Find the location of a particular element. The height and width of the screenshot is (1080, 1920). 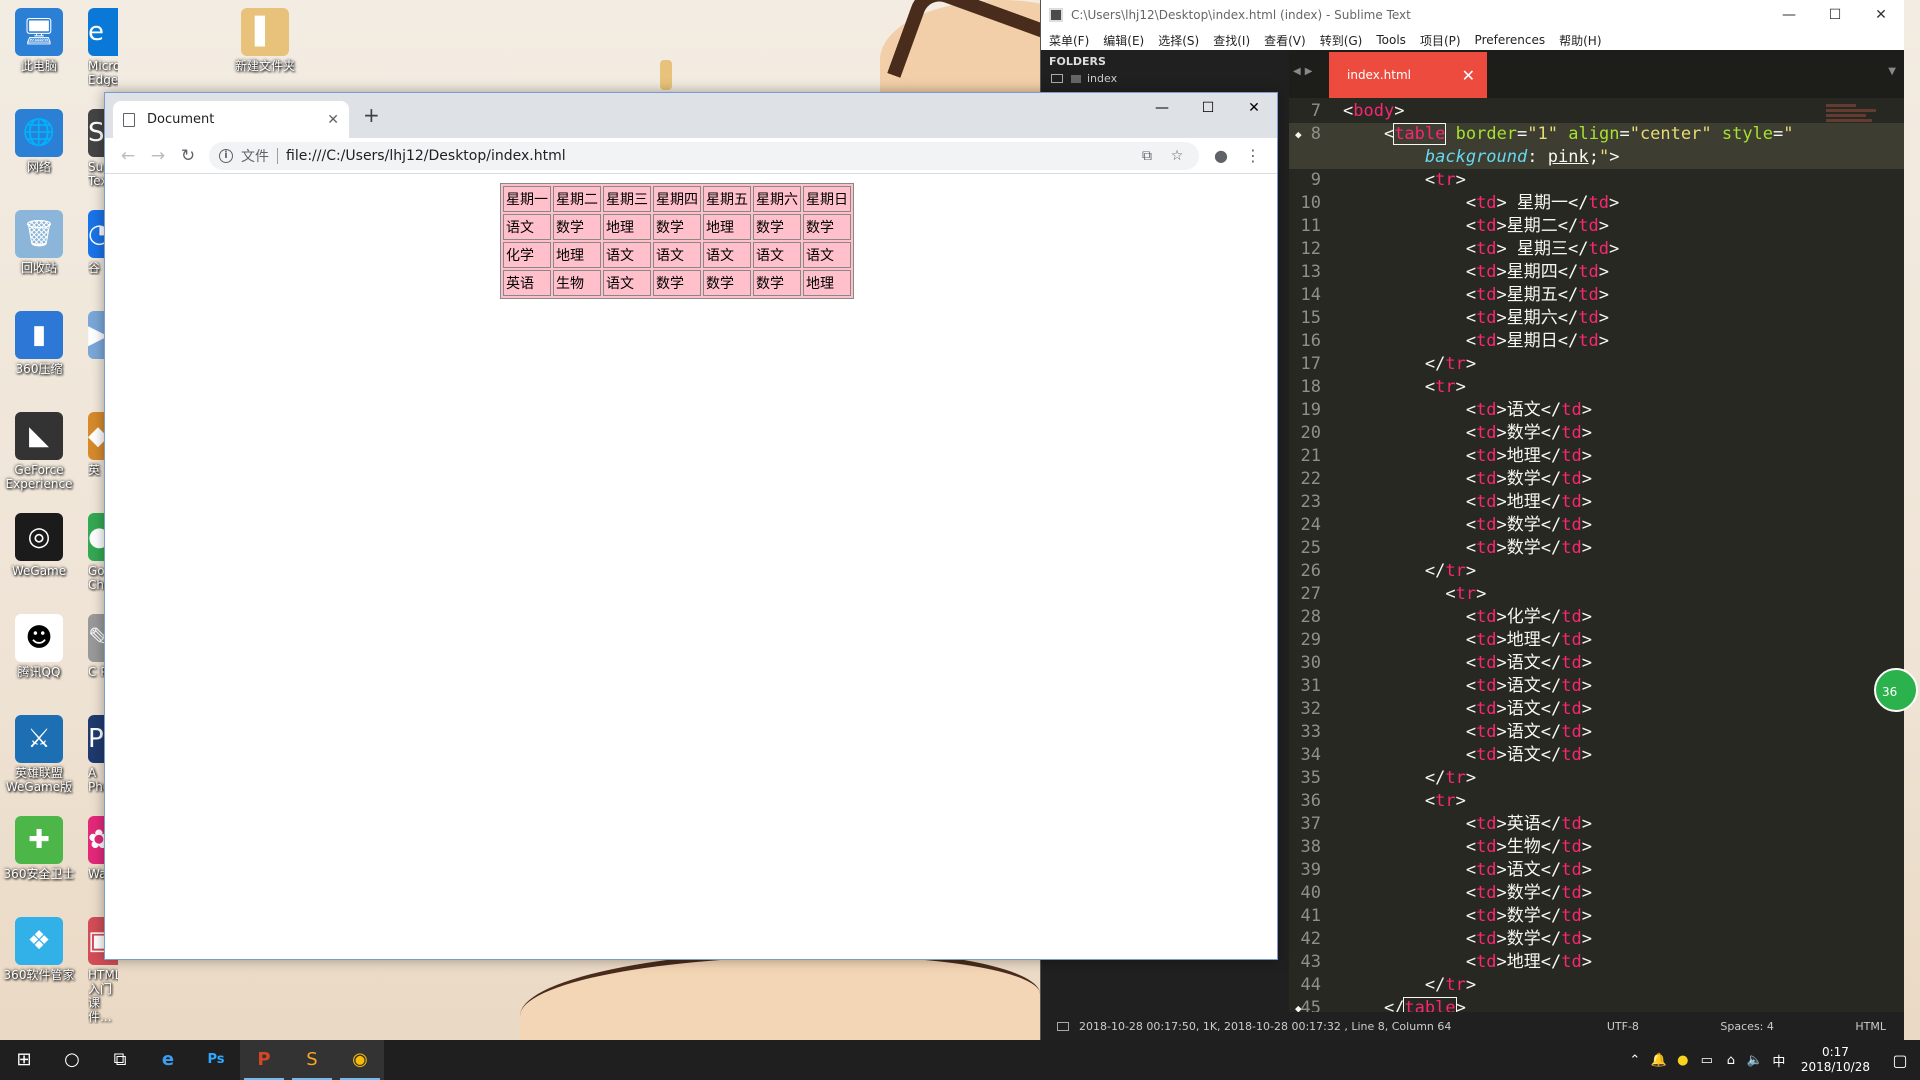

status-syntax: HTML is located at coordinates (1870, 1026).